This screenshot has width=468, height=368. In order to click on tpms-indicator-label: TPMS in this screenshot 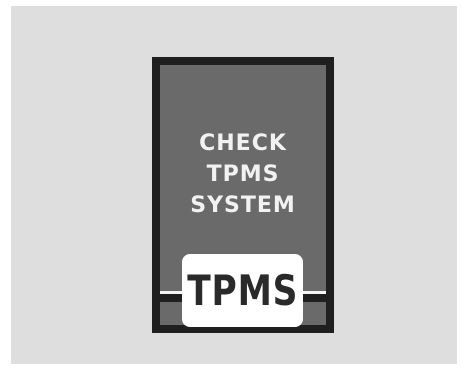, I will do `click(242, 290)`.